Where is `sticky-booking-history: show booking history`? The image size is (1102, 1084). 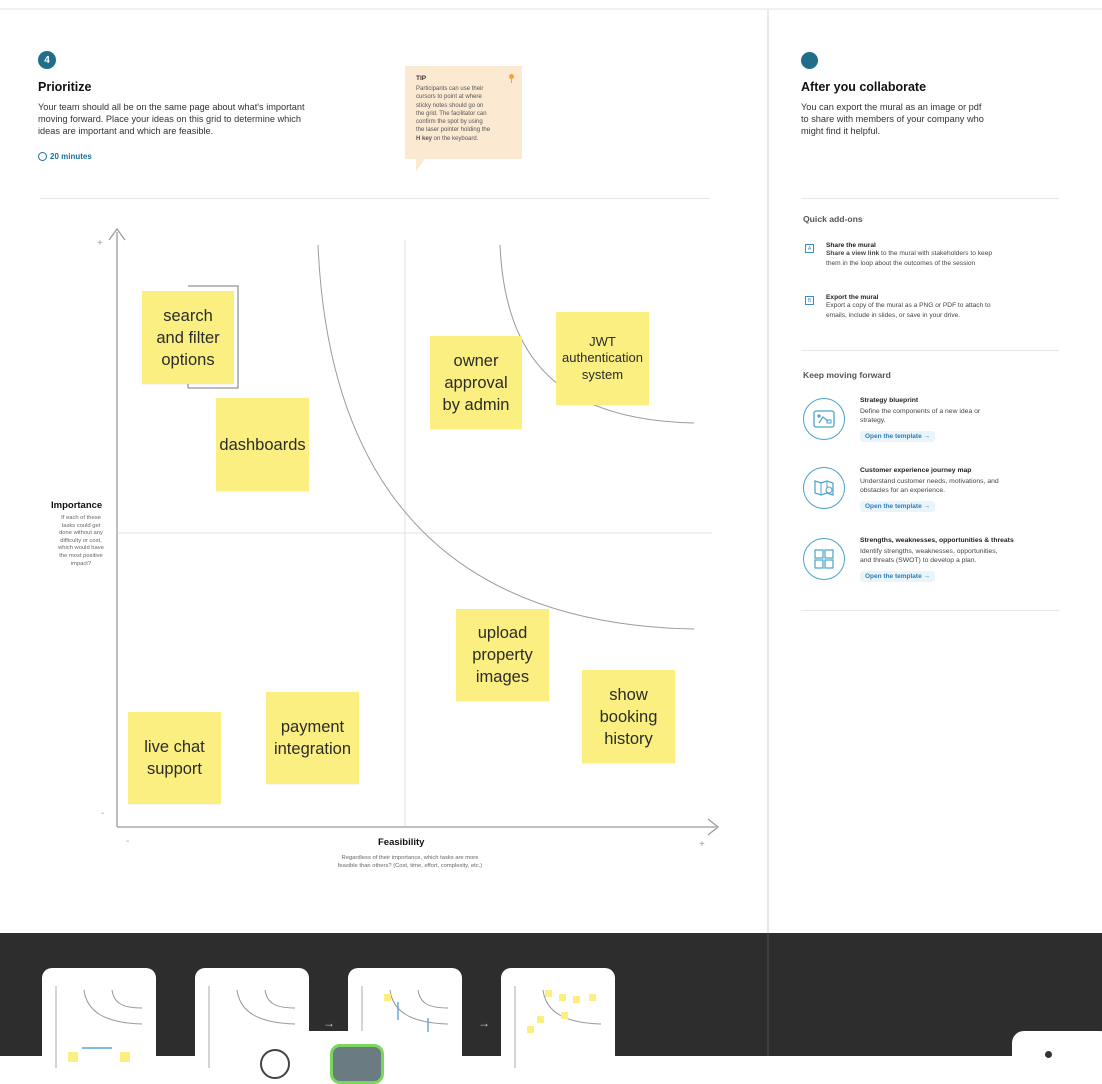 sticky-booking-history: show booking history is located at coordinates (628, 716).